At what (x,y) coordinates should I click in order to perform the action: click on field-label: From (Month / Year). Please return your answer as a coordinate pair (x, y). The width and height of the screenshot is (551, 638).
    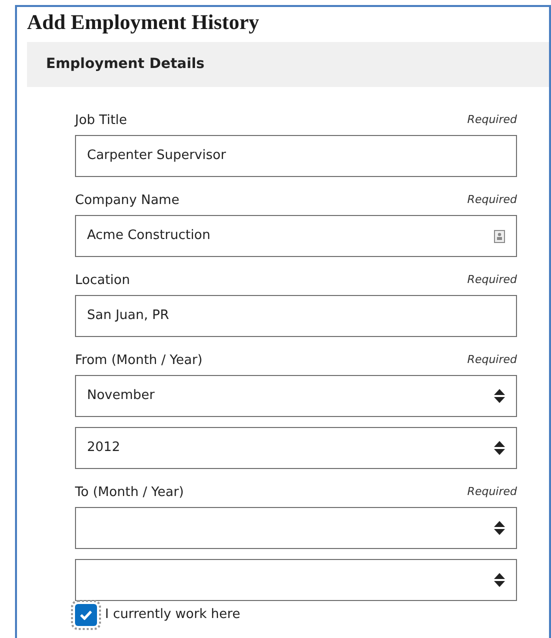
    Looking at the image, I should click on (138, 361).